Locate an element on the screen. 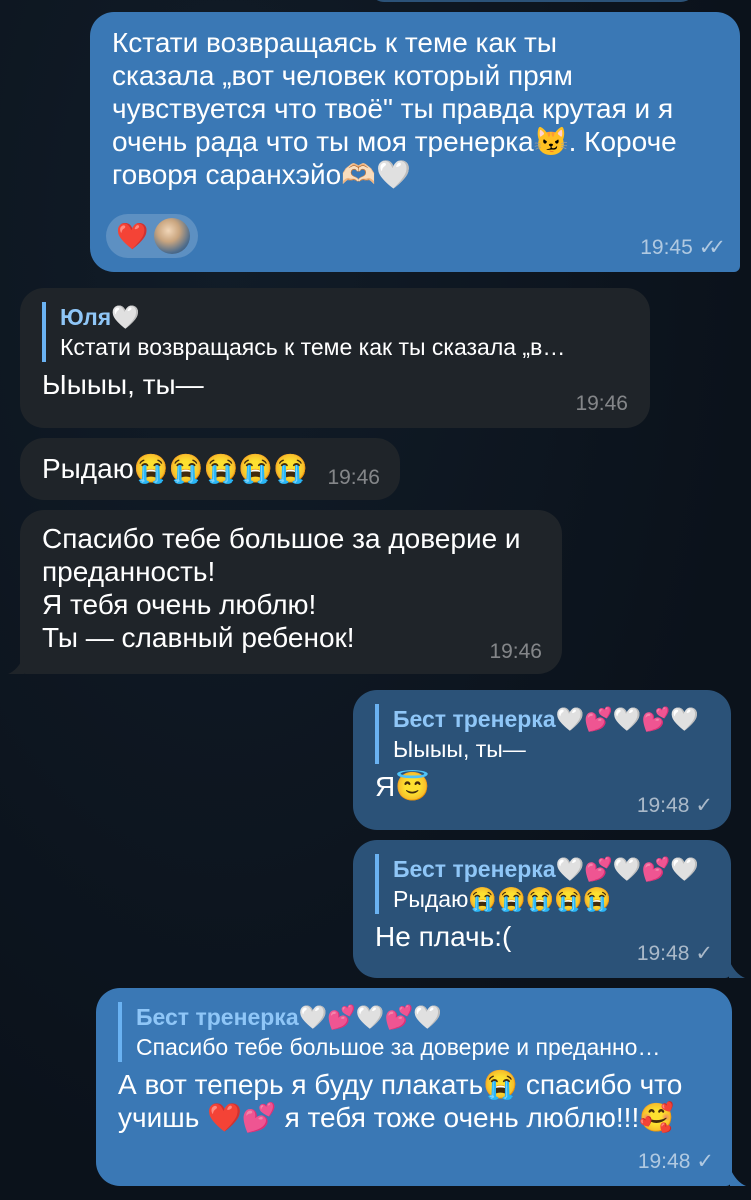 Image resolution: width=751 pixels, height=1200 pixels. outgoing-message: Бест тренерка🤍💕🤍💕🤍 Ыыыы, ты— Я😇 19:48 ✓ is located at coordinates (542, 760).